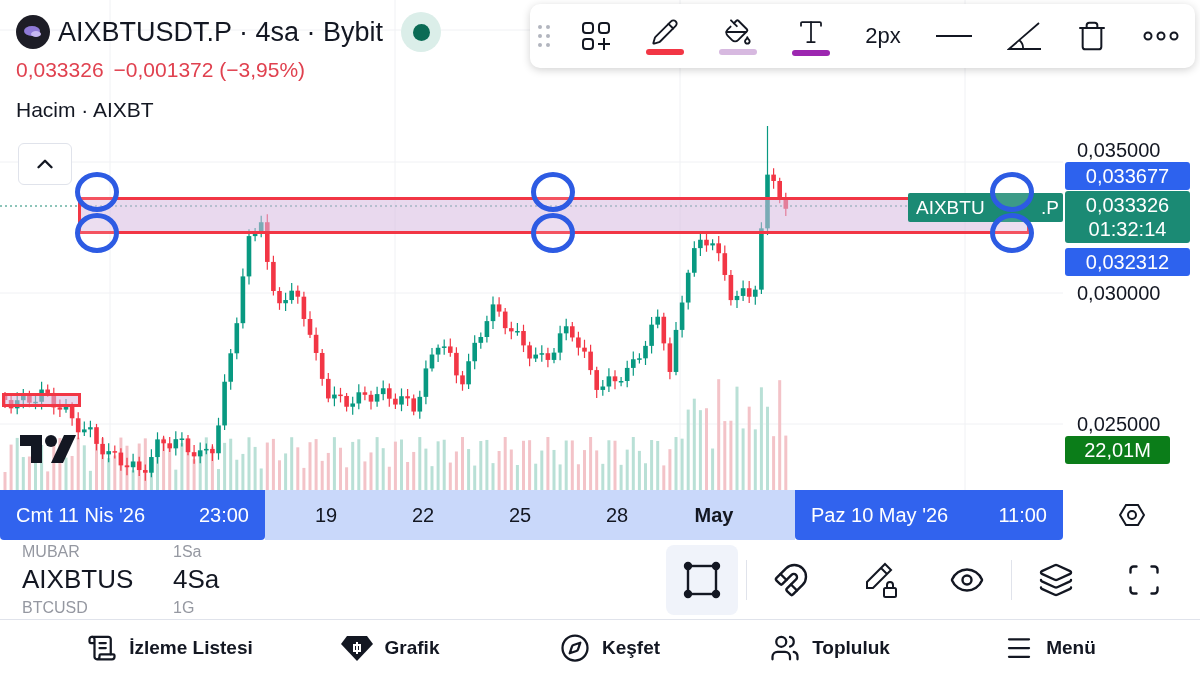 The image size is (1200, 675). I want to click on time-tick: May, so click(714, 515).